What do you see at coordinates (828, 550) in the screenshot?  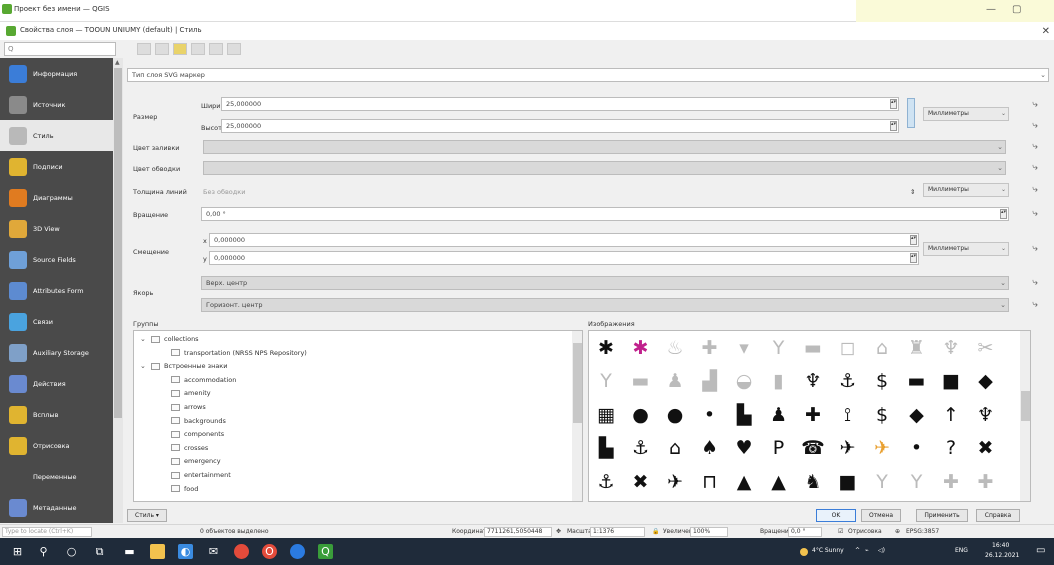 I see `weather-text: 4°C Sunny` at bounding box center [828, 550].